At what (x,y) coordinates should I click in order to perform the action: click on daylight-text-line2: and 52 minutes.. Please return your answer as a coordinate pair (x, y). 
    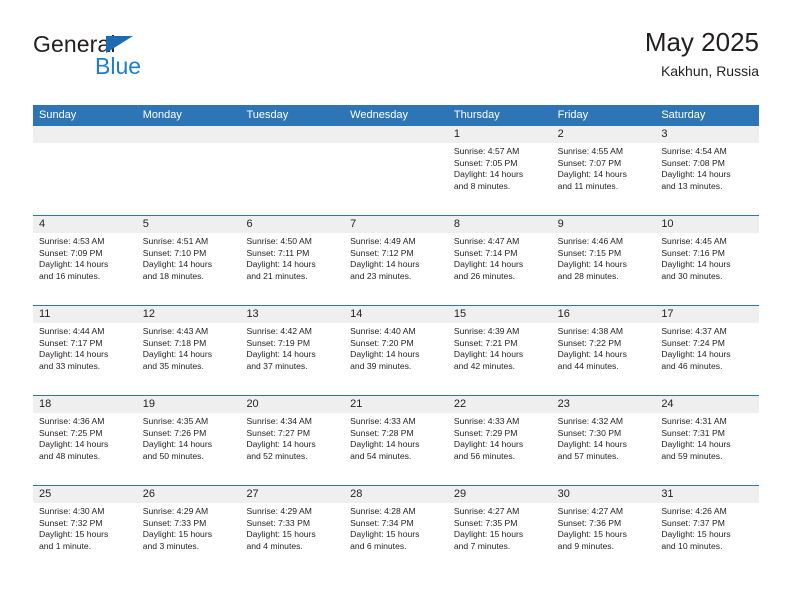
    Looking at the image, I should click on (277, 455).